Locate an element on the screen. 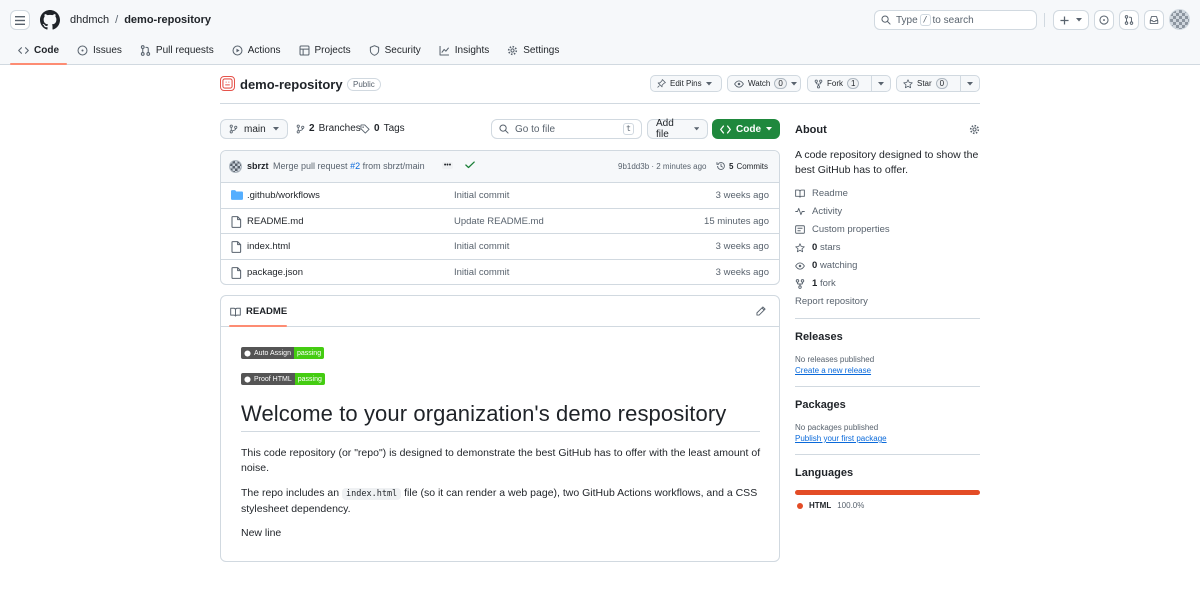  file-row: package.json Initial commit 3 weeks ago is located at coordinates (500, 272).